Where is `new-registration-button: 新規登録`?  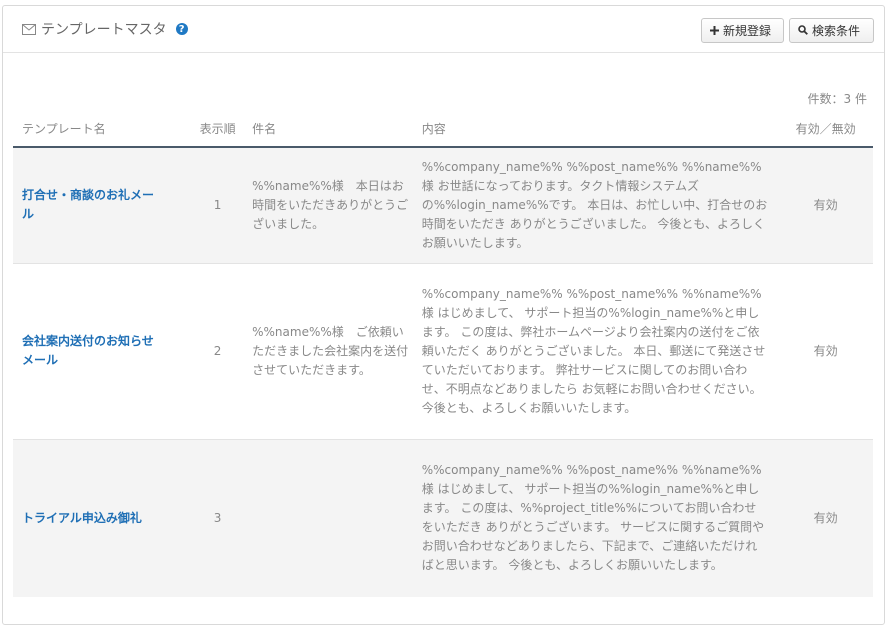
new-registration-button: 新規登録 is located at coordinates (742, 30).